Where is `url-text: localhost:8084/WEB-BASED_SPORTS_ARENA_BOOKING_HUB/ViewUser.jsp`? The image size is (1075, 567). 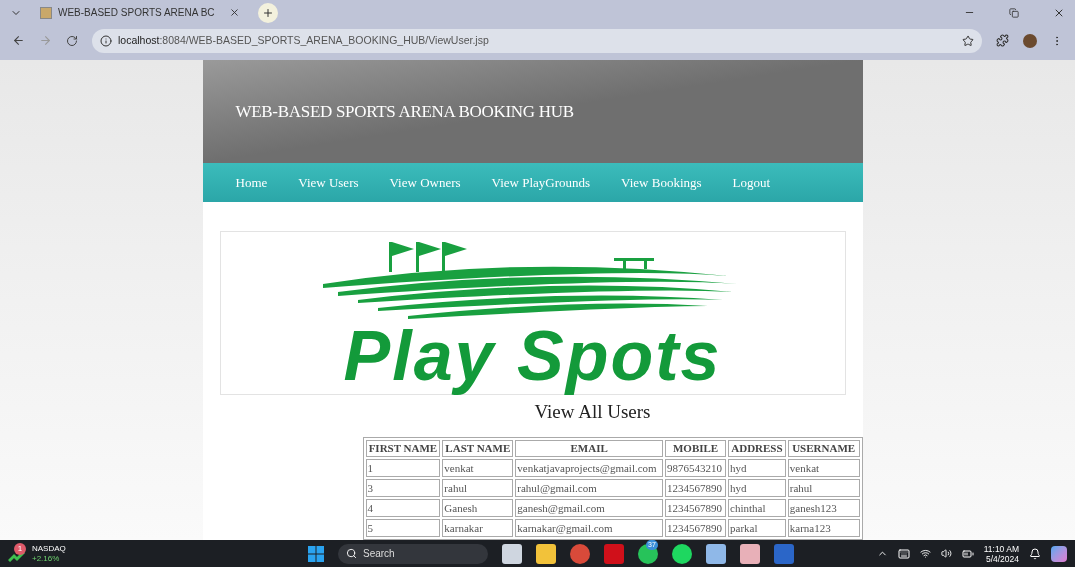 url-text: localhost:8084/WEB-BASED_SPORTS_ARENA_BOOKING_HUB/ViewUser.jsp is located at coordinates (303, 40).